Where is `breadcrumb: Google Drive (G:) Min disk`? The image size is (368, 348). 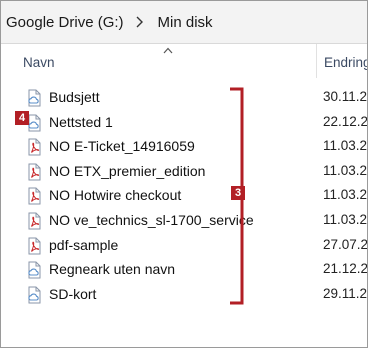
breadcrumb: Google Drive (G:) Min disk is located at coordinates (184, 22).